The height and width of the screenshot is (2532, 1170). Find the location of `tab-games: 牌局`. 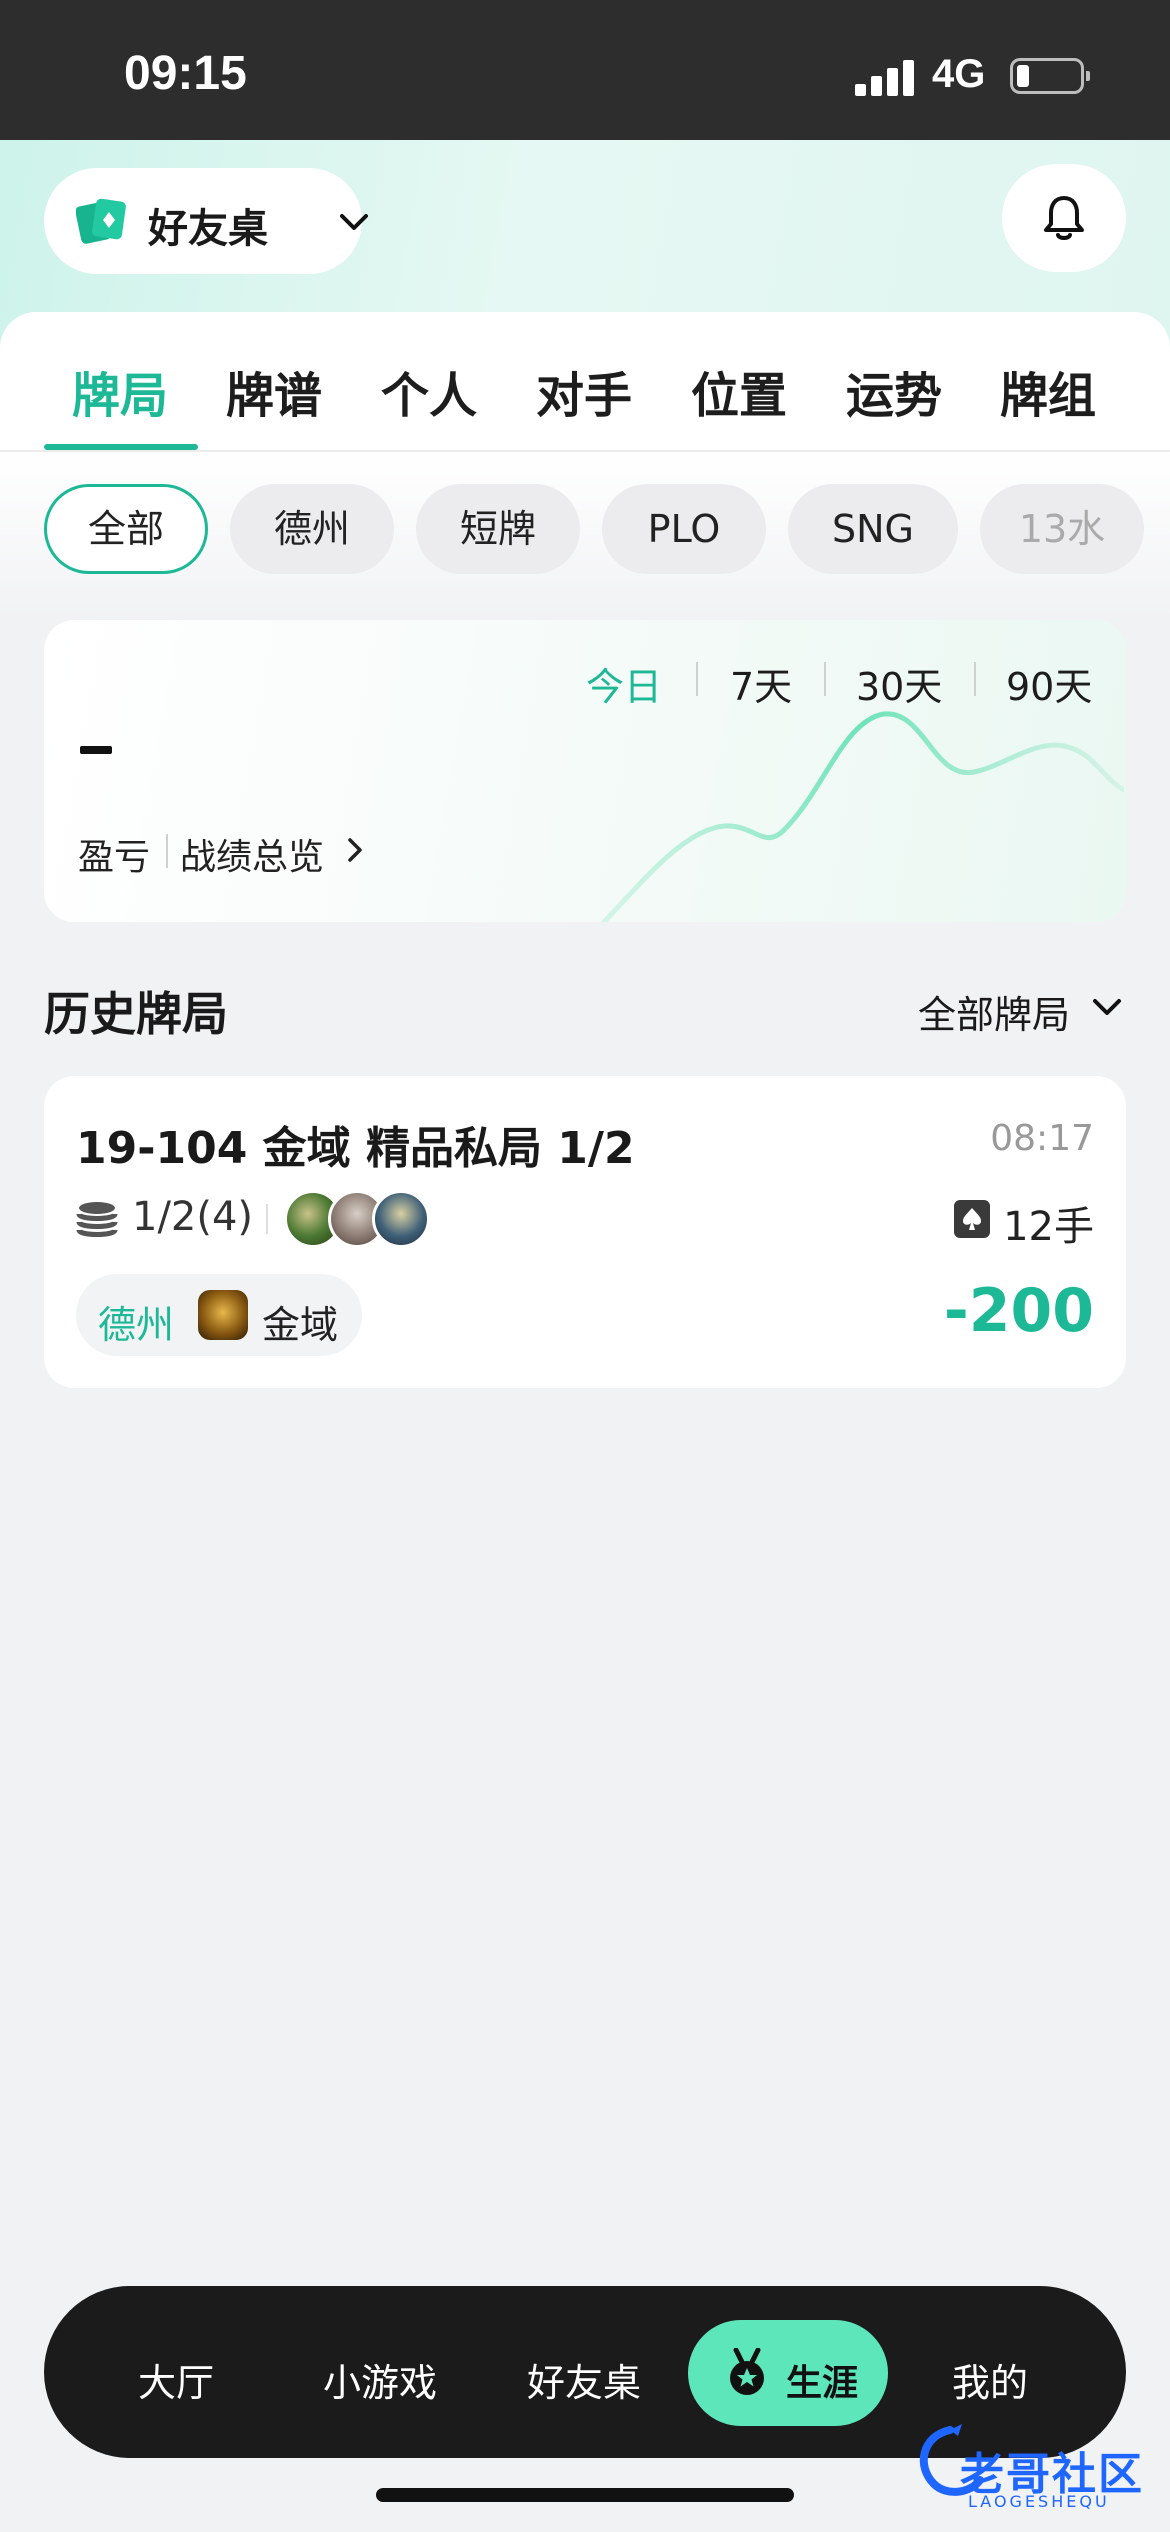

tab-games: 牌局 is located at coordinates (120, 391).